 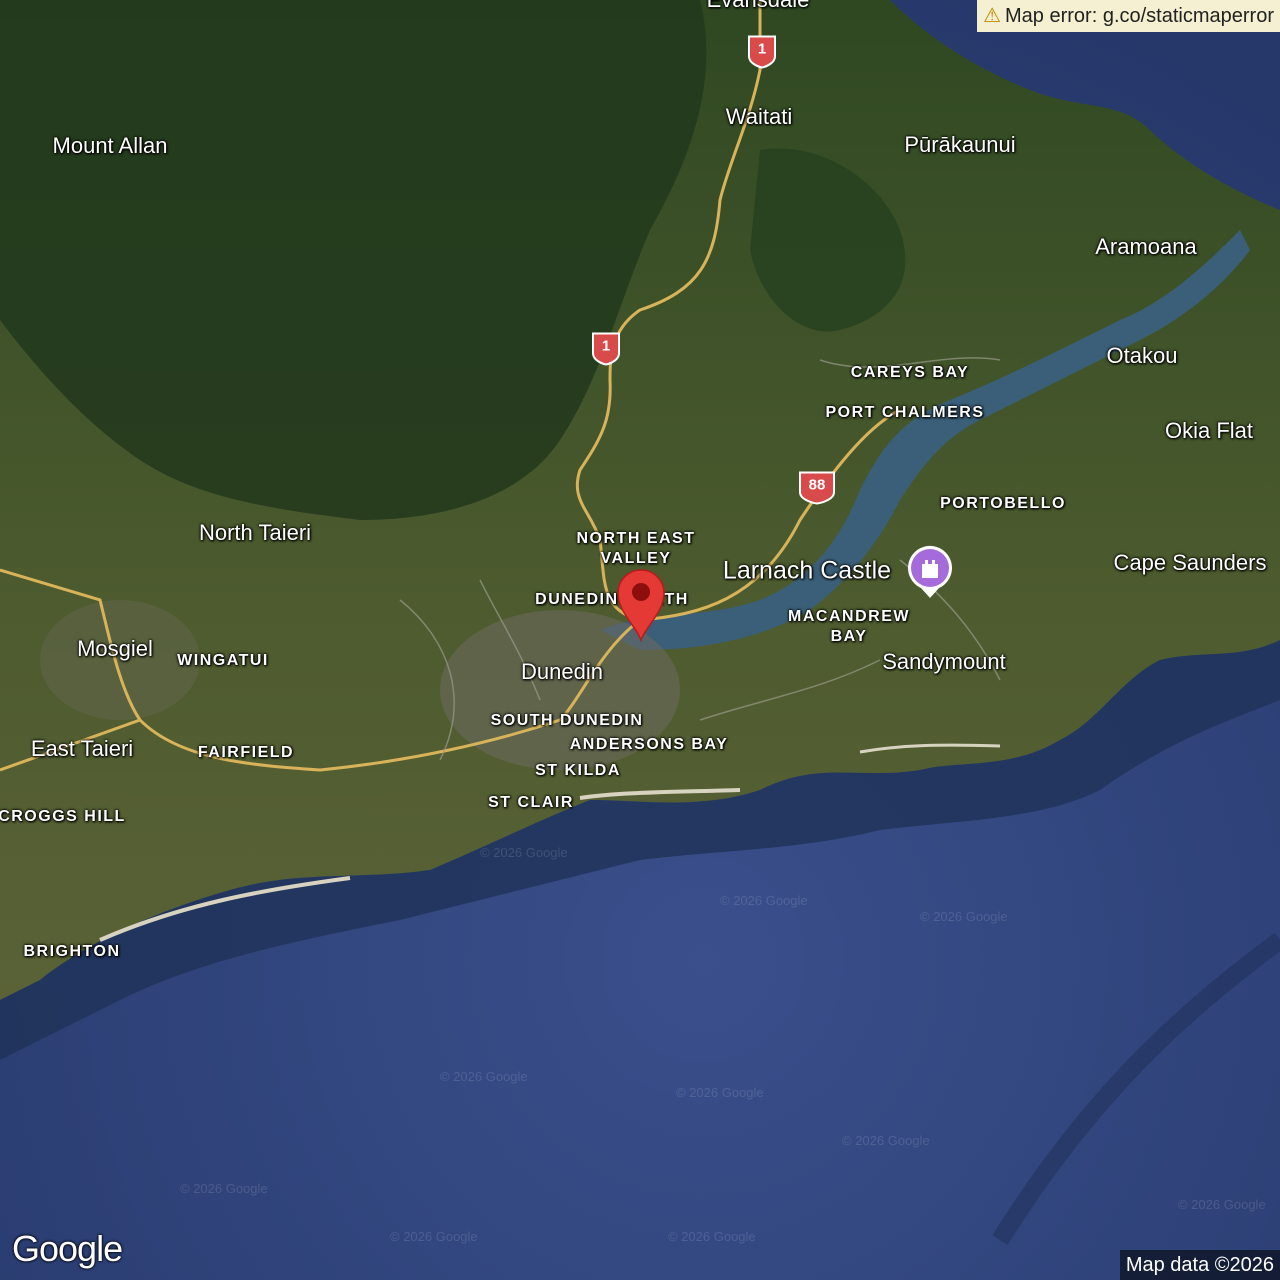 What do you see at coordinates (930, 572) in the screenshot?
I see `castle-icon` at bounding box center [930, 572].